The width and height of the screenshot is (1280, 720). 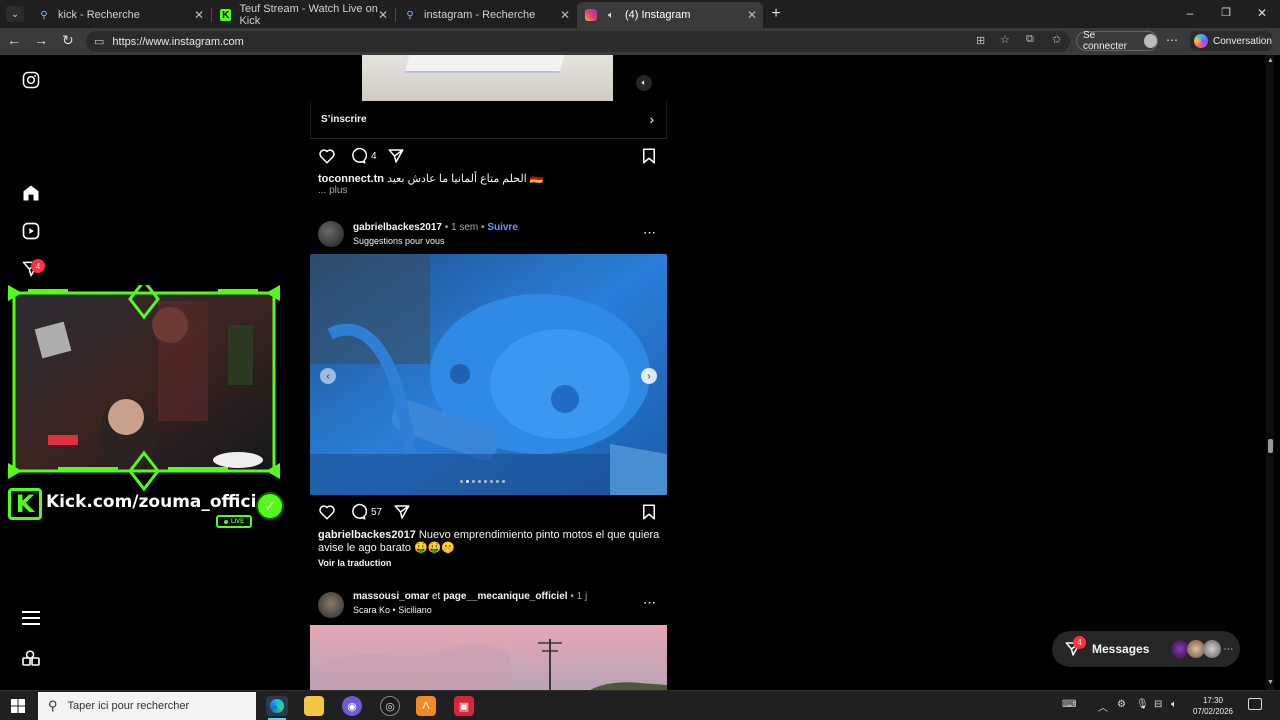 What do you see at coordinates (670, 15) in the screenshot?
I see `tab-instagram: 🔈︎ (4) Instagram ✕` at bounding box center [670, 15].